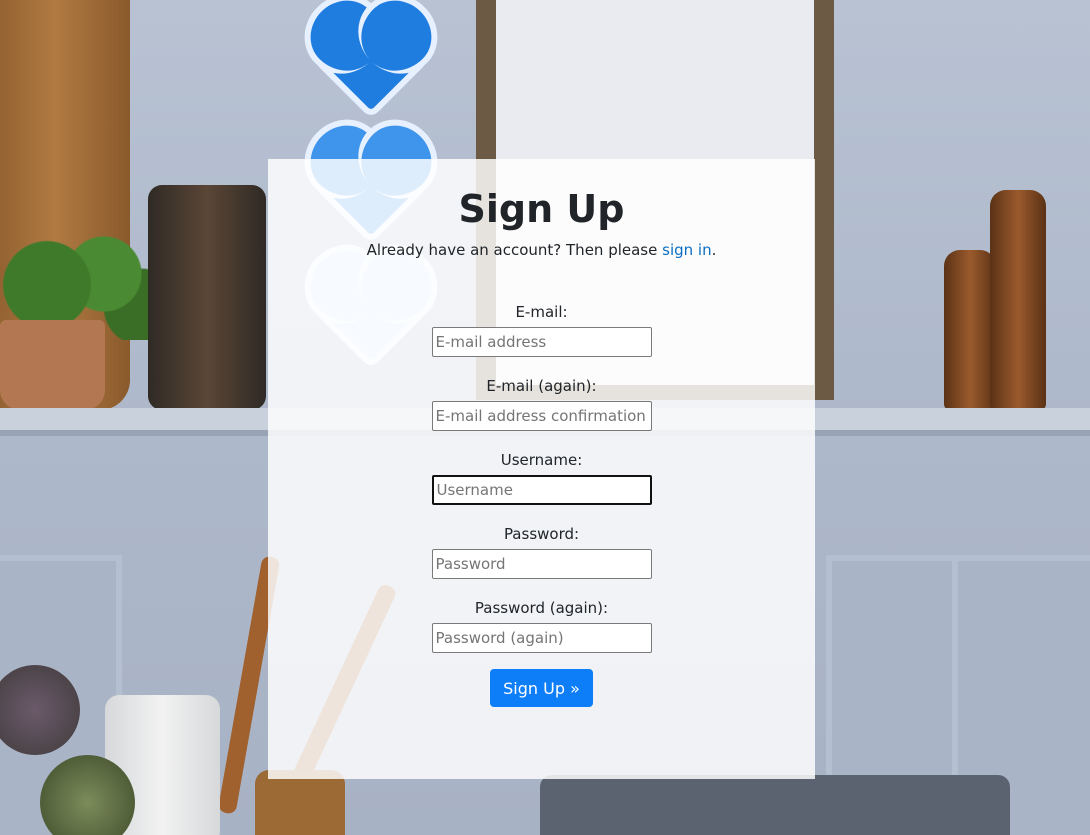 The height and width of the screenshot is (835, 1090). What do you see at coordinates (541, 342) in the screenshot?
I see `email-field` at bounding box center [541, 342].